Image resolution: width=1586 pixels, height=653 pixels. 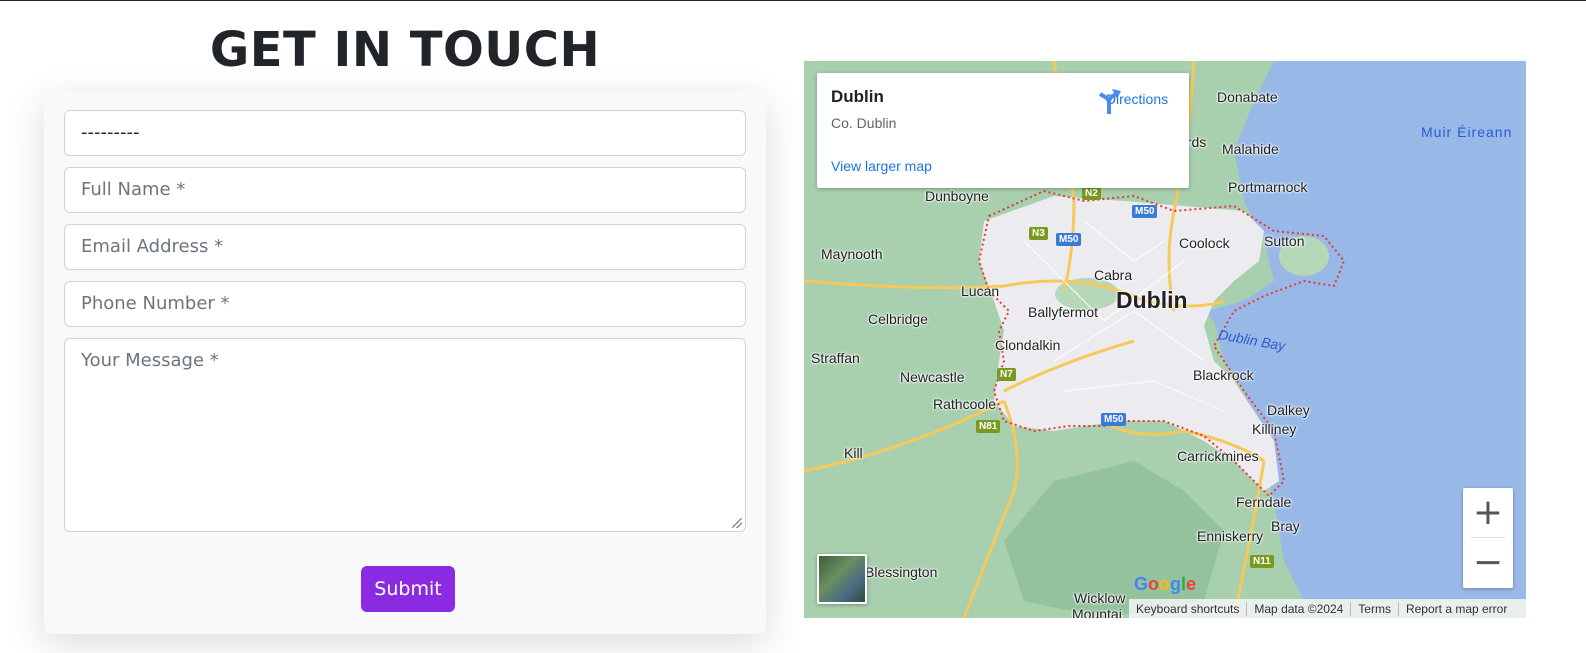 What do you see at coordinates (1467, 132) in the screenshot?
I see `map-label-irish-sea: Muir Éireann` at bounding box center [1467, 132].